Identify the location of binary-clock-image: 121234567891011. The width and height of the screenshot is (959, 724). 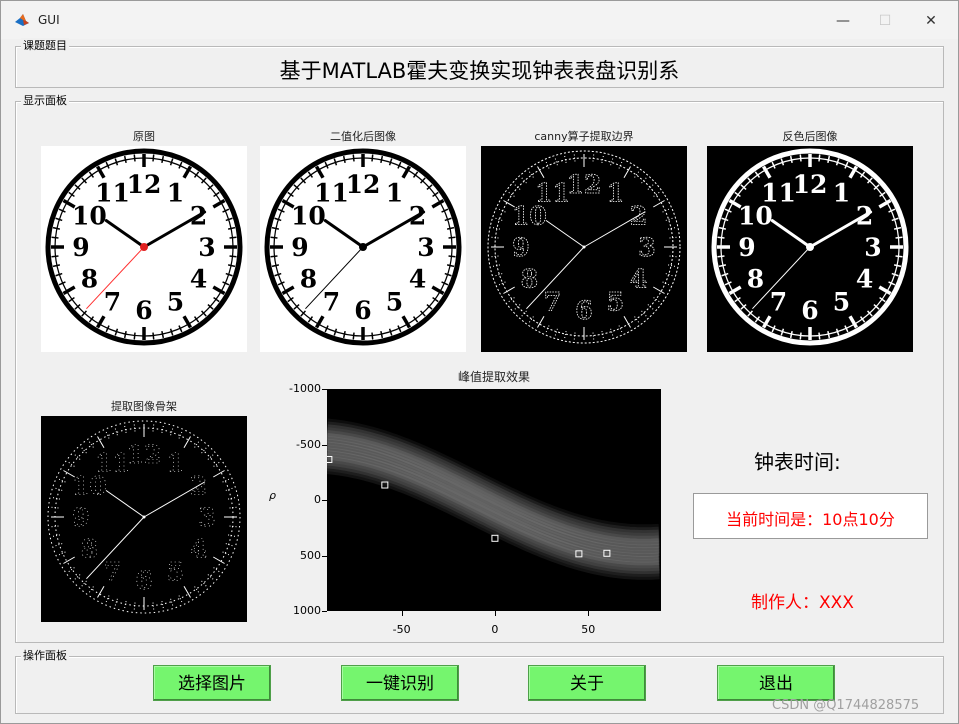
(363, 249).